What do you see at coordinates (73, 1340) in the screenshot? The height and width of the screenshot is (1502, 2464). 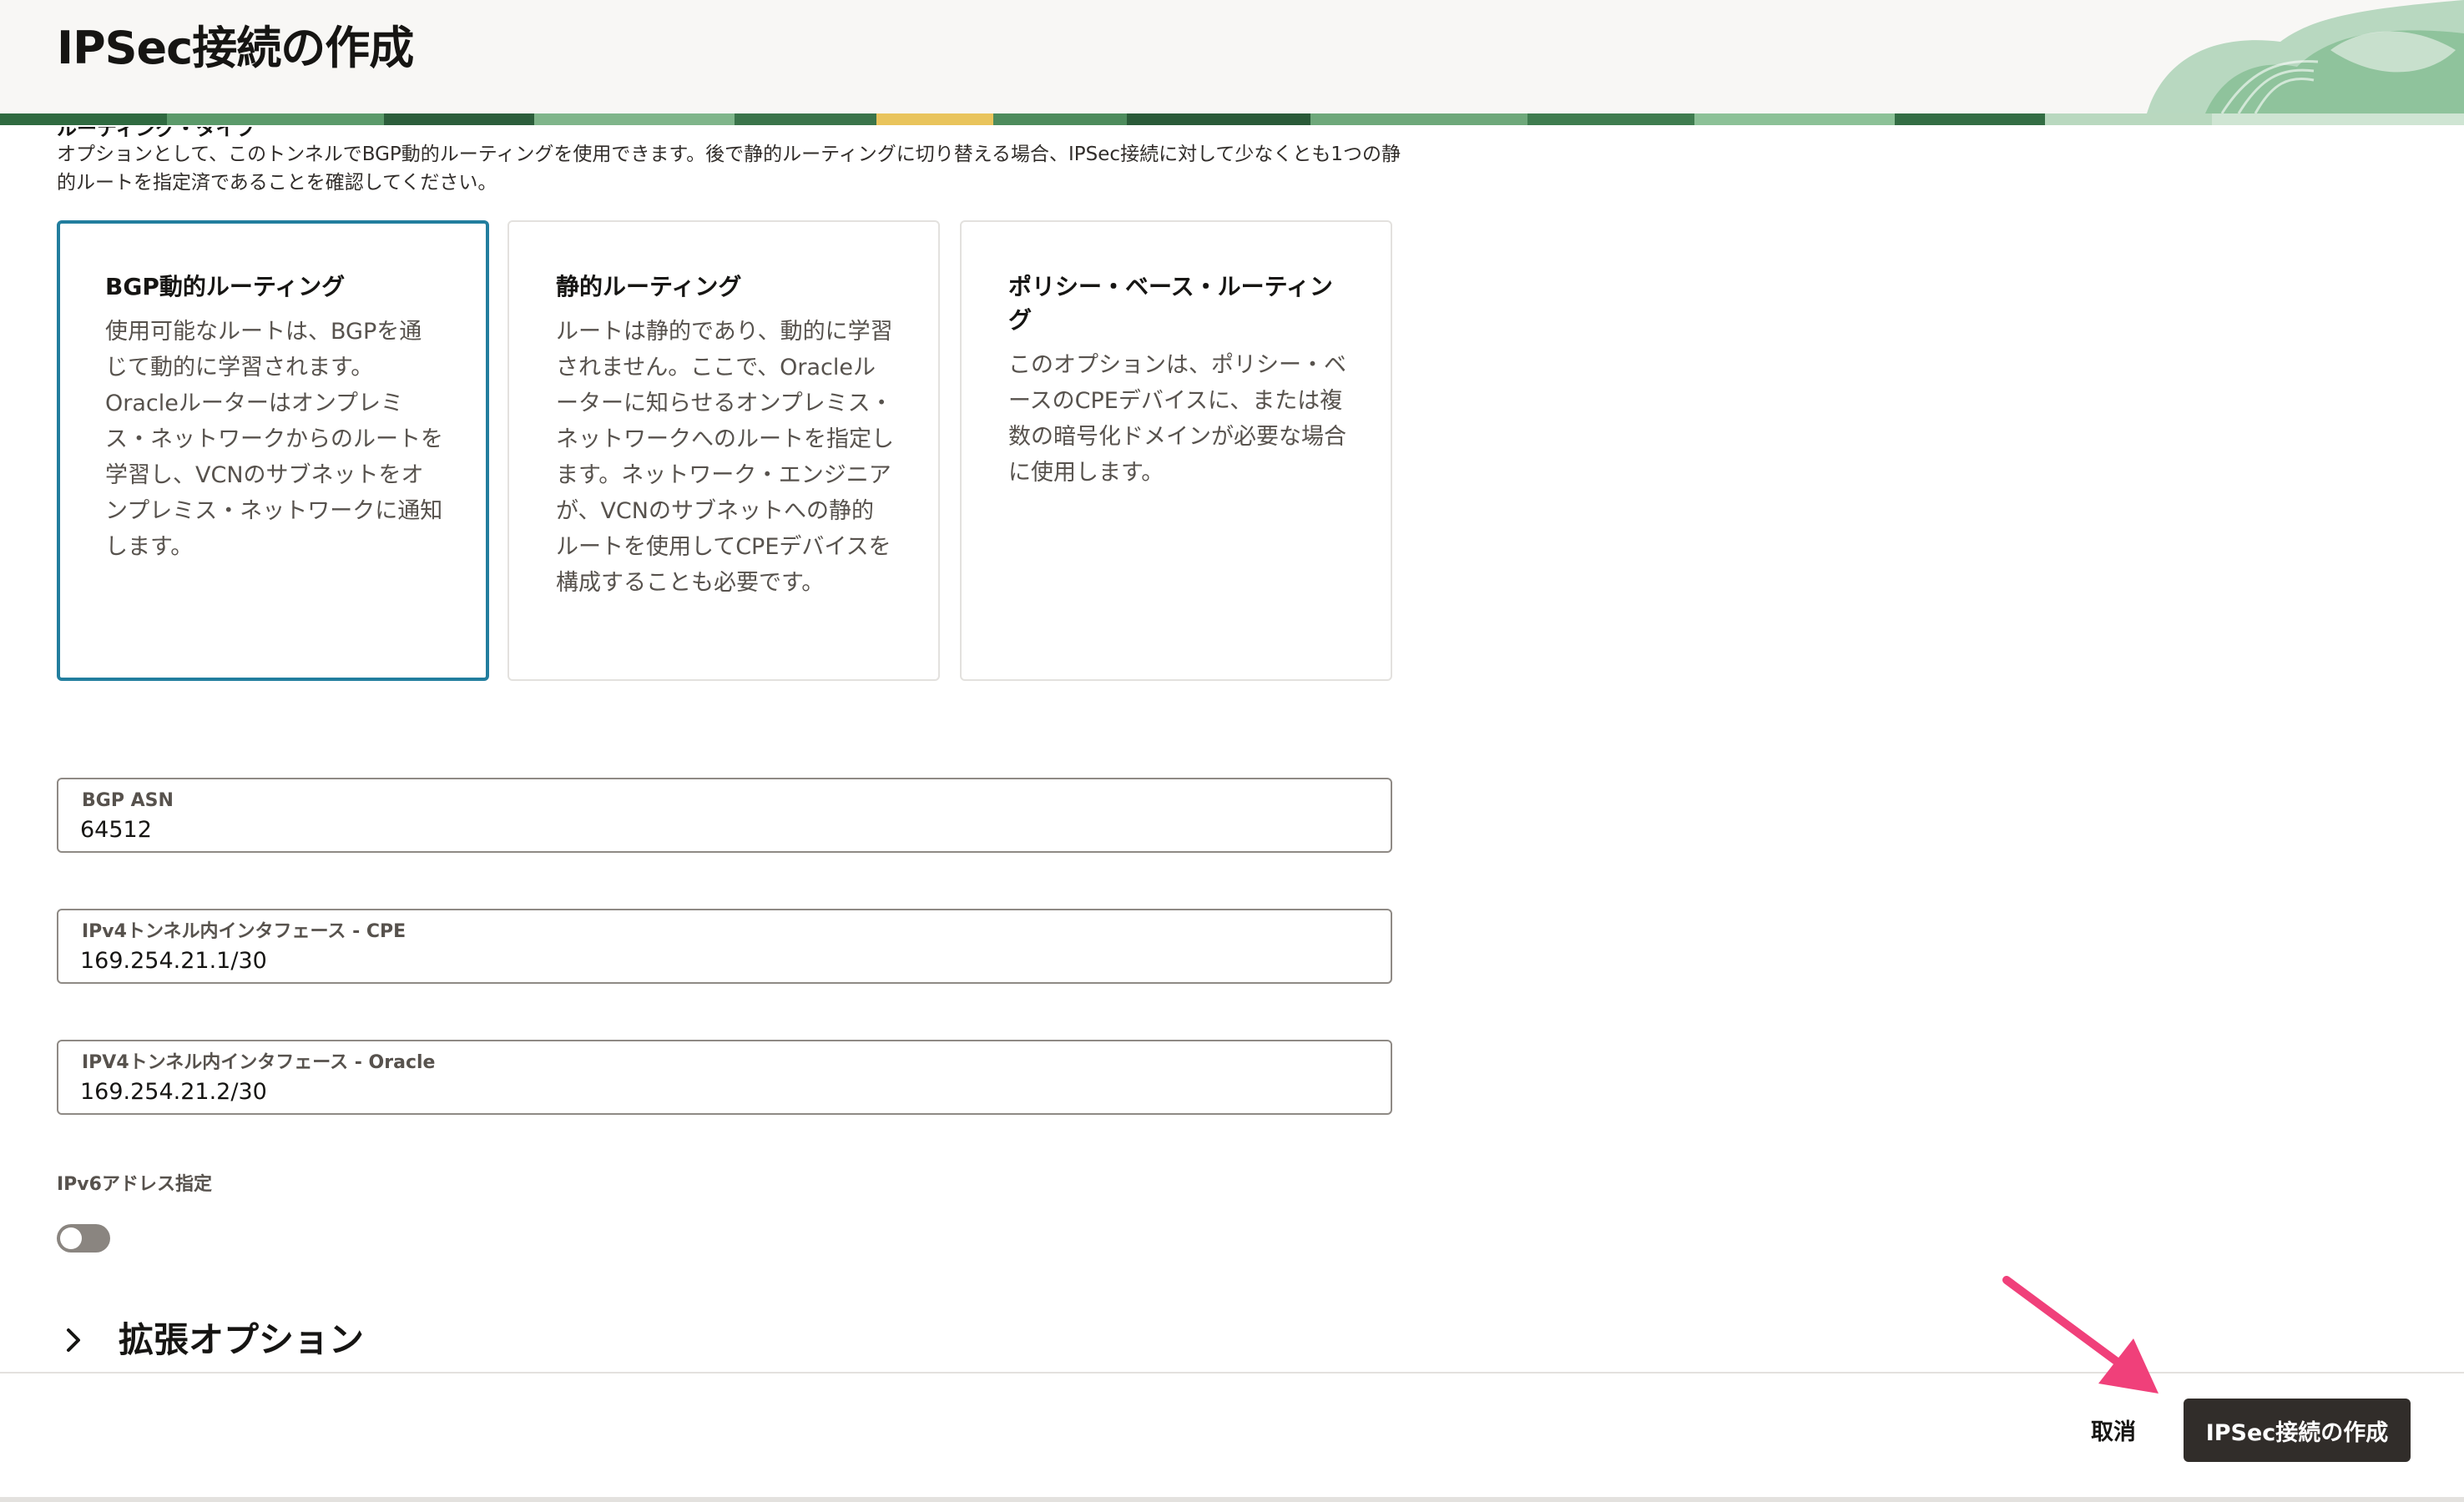 I see `chevron-right-icon` at bounding box center [73, 1340].